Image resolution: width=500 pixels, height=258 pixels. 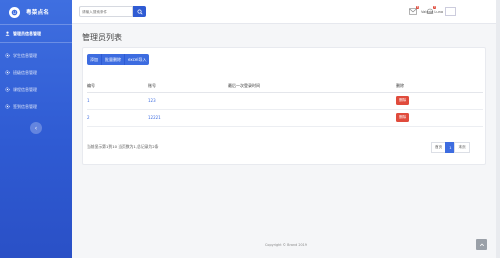 I want to click on last-page-button: 末页, so click(x=462, y=147).